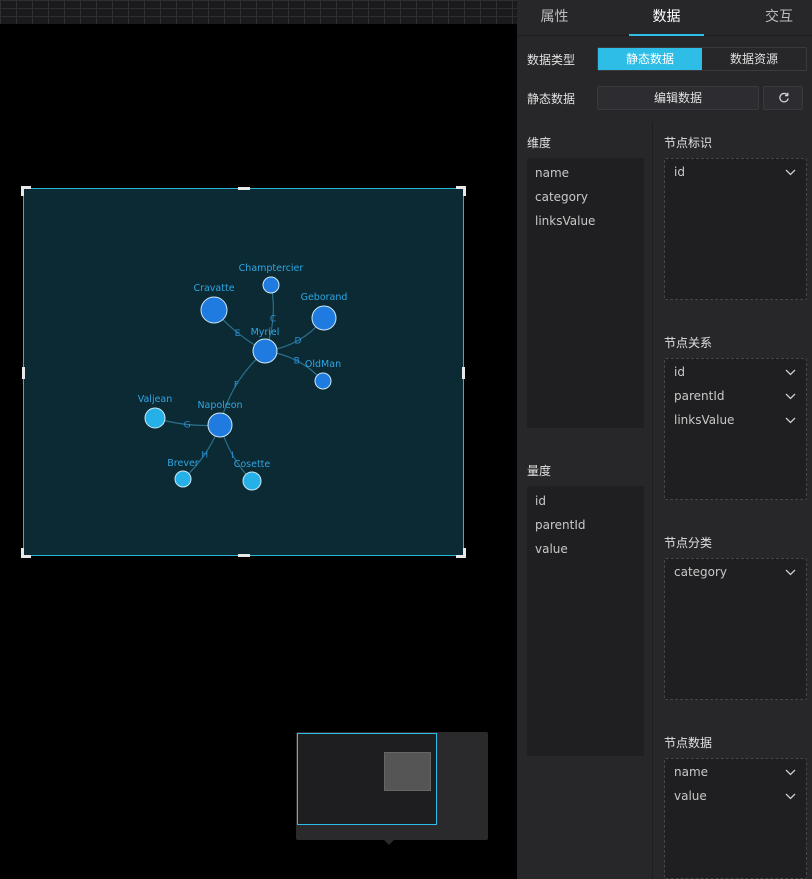  What do you see at coordinates (652, 500) in the screenshot?
I see `panel-column-divider` at bounding box center [652, 500].